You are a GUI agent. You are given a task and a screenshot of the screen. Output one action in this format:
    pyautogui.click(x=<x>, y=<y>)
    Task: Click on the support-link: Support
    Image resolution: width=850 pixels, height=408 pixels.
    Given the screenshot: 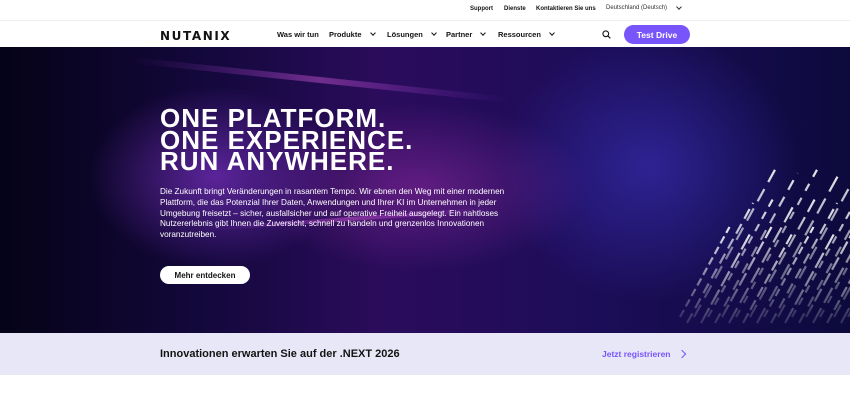 What is the action you would take?
    pyautogui.click(x=481, y=9)
    